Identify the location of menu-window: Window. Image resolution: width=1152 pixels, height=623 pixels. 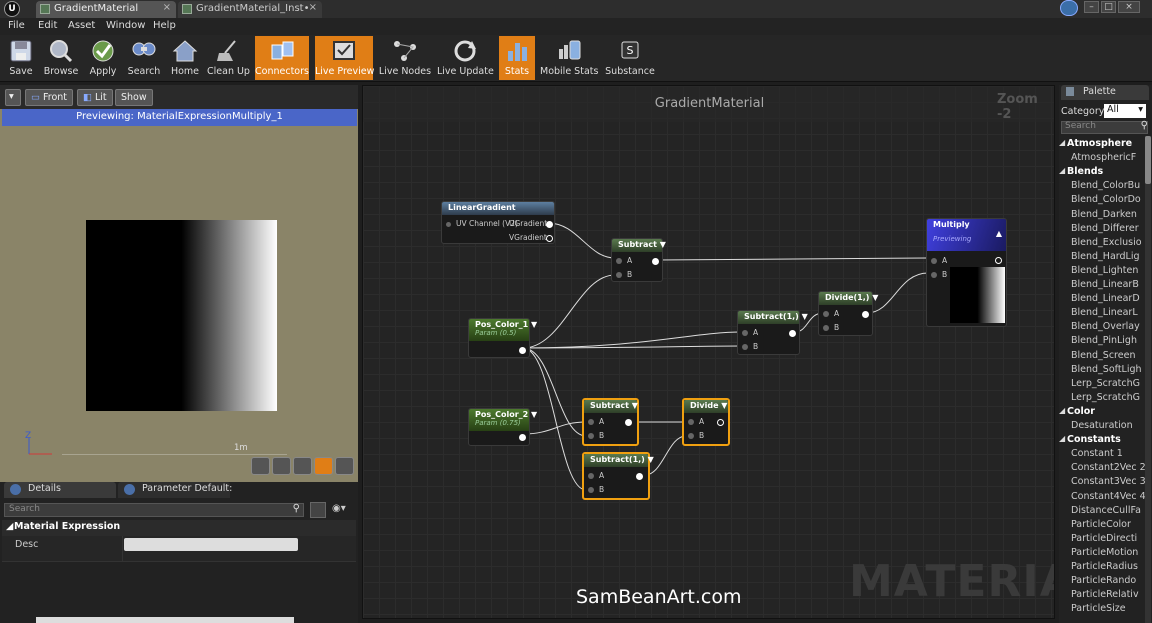
(125, 25).